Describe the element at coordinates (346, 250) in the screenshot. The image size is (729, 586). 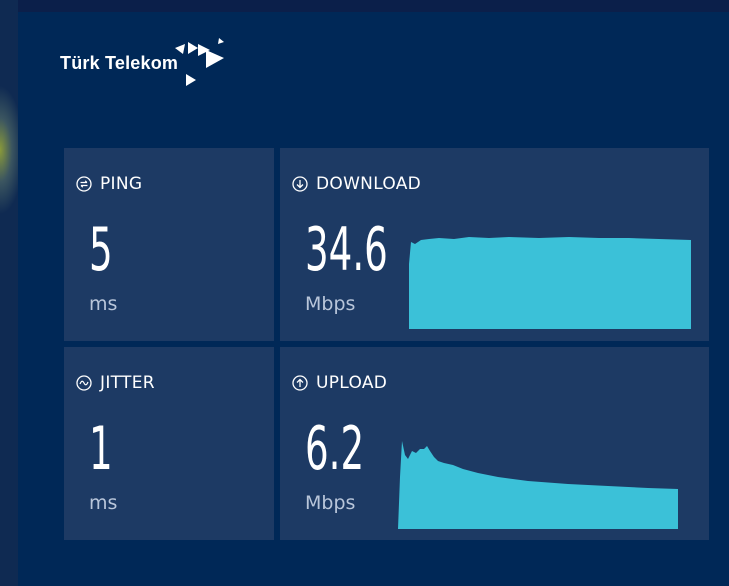
I see `download-value: 34.6` at that location.